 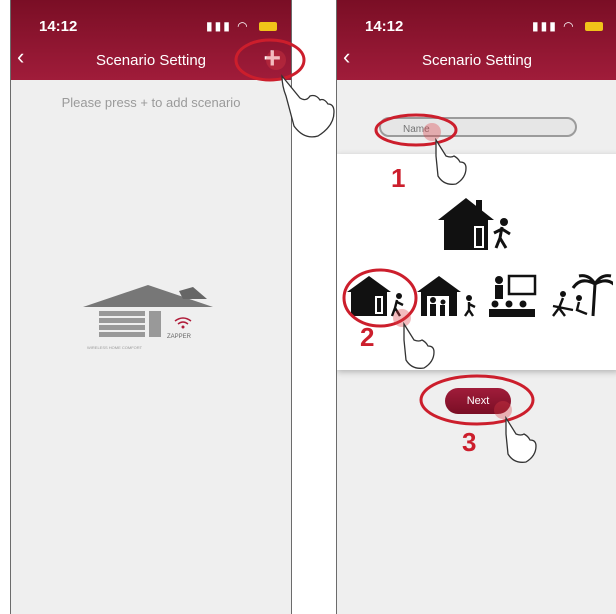 I want to click on vacation-icon, so click(x=581, y=296).